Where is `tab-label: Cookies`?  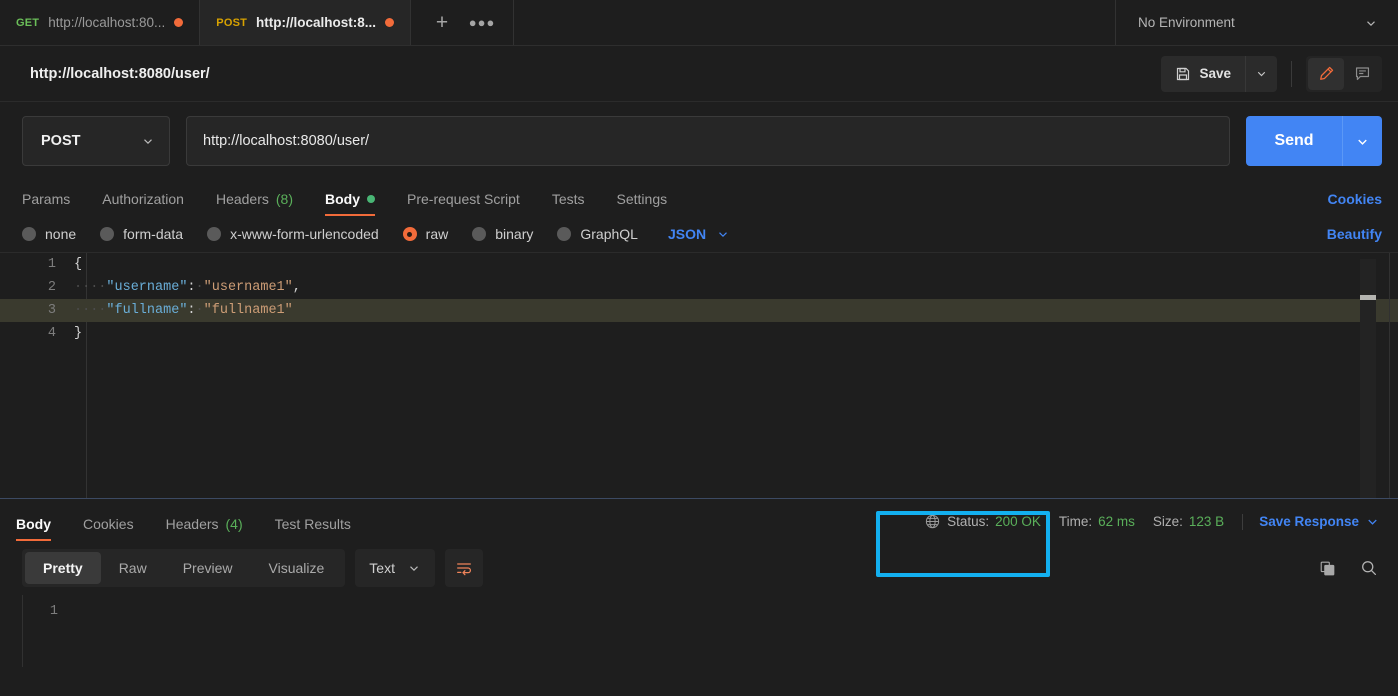 tab-label: Cookies is located at coordinates (108, 524).